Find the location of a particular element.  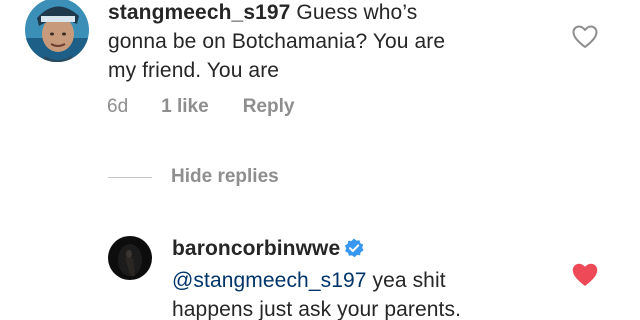

comment-text-line1: Guess who’s is located at coordinates (354, 12).